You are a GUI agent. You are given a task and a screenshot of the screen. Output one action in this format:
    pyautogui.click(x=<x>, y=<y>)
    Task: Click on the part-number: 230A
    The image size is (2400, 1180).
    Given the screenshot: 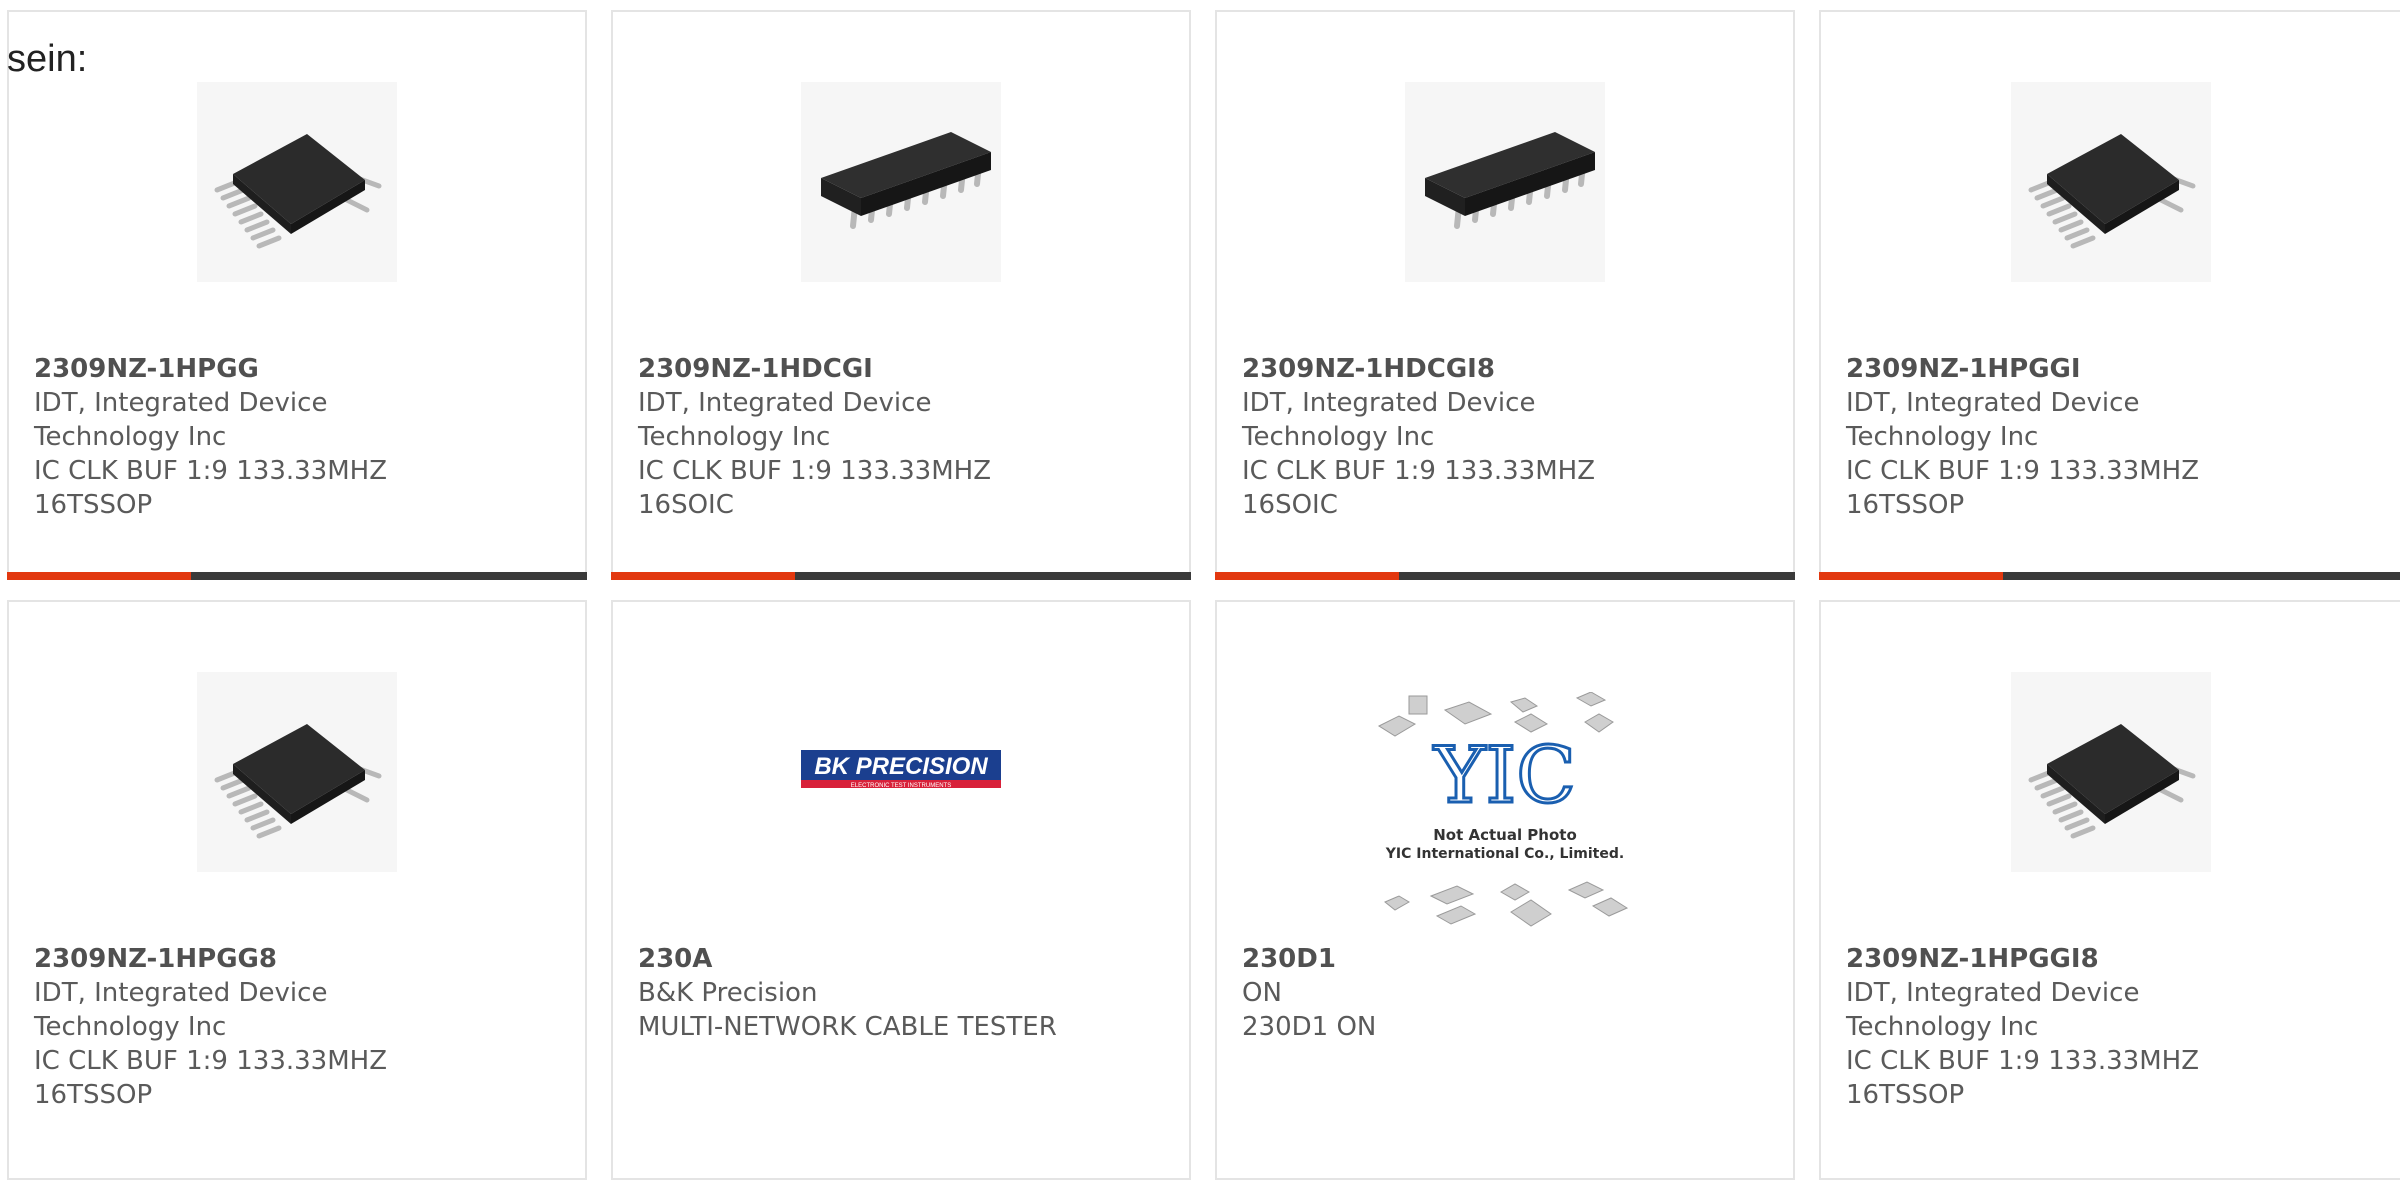 What is the action you would take?
    pyautogui.click(x=918, y=959)
    